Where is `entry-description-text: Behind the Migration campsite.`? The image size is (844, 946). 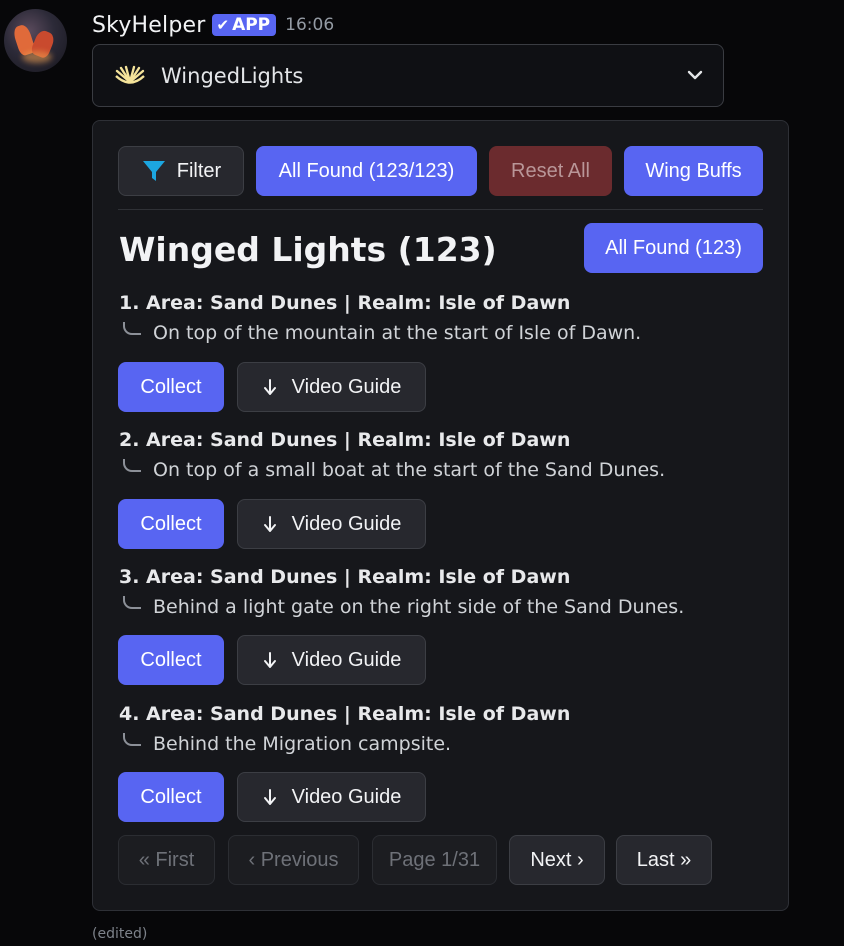 entry-description-text: Behind the Migration campsite. is located at coordinates (302, 744).